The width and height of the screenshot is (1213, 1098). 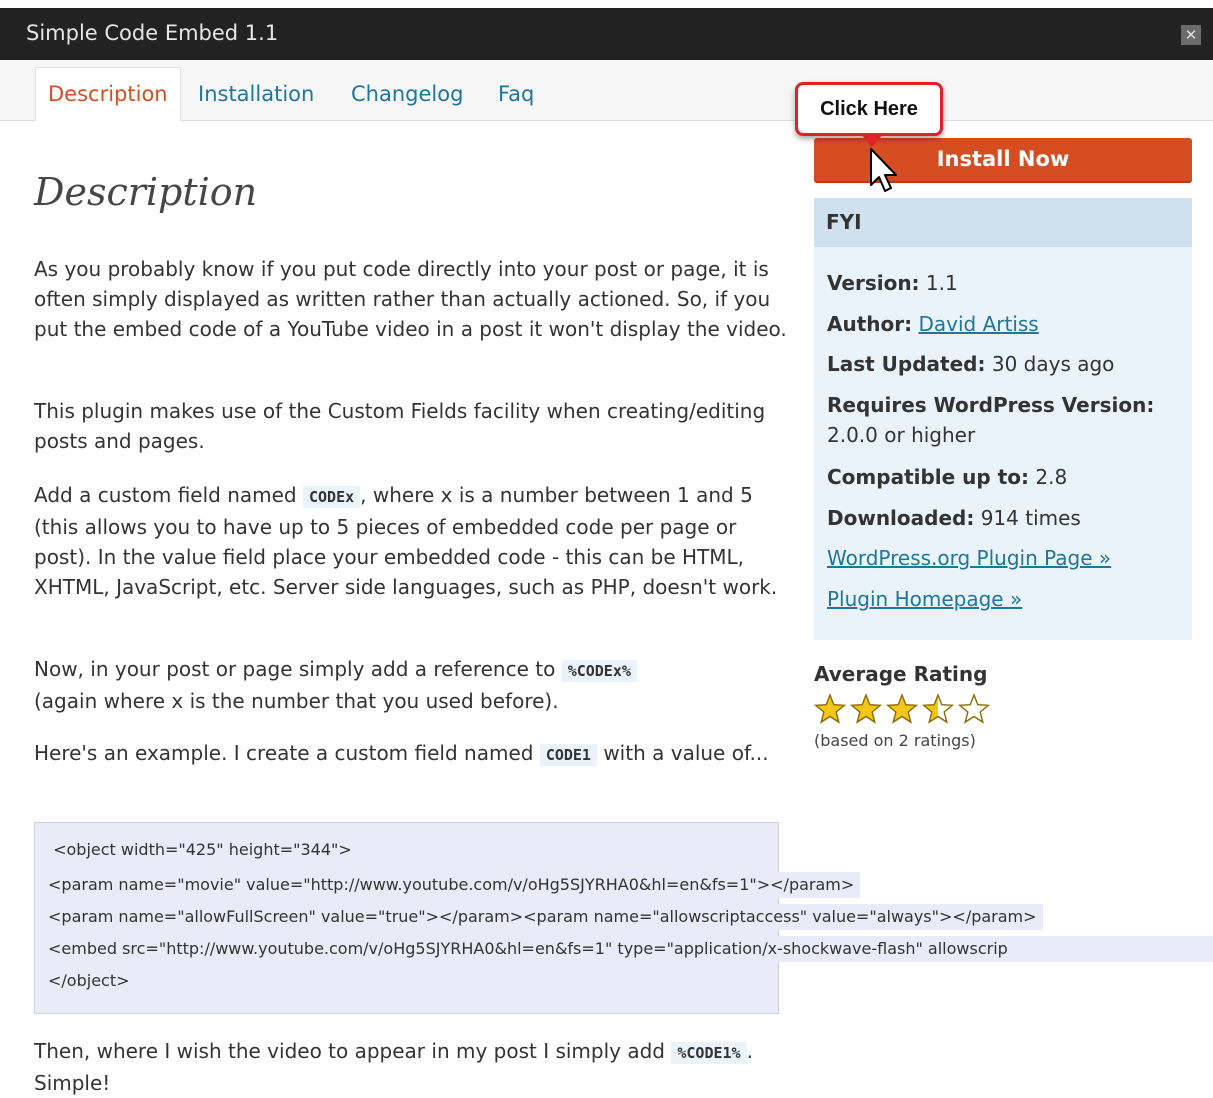 I want to click on code-tag: CODE1, so click(x=568, y=755).